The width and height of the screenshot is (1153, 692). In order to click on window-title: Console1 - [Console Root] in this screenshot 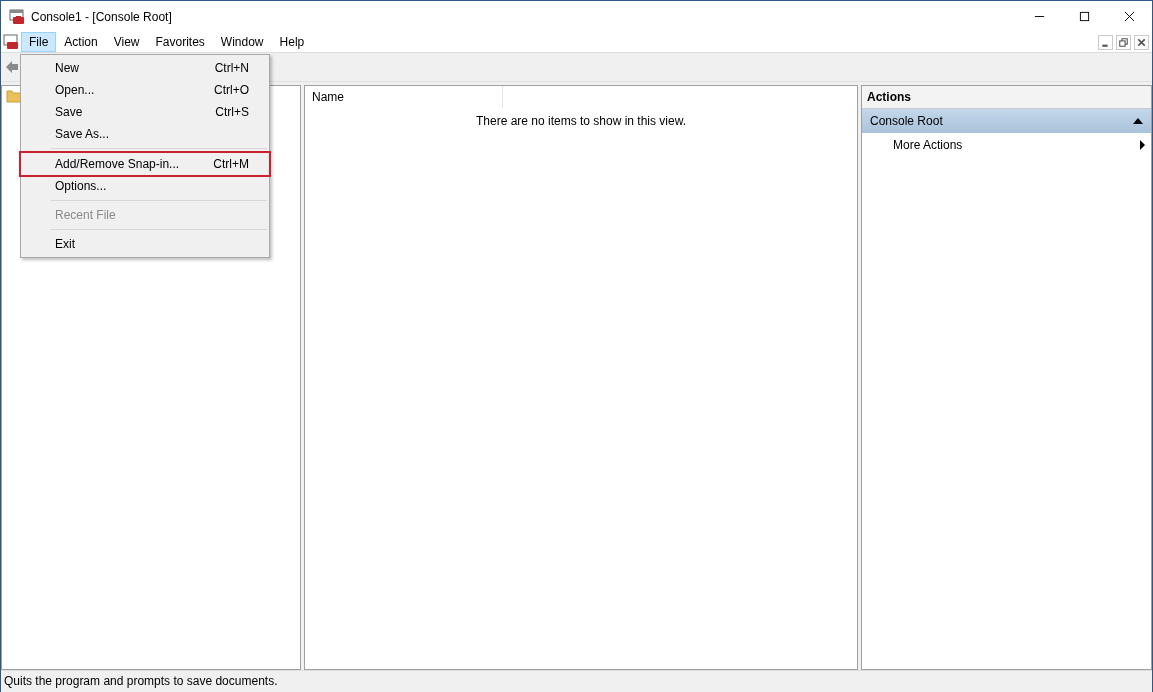, I will do `click(101, 16)`.